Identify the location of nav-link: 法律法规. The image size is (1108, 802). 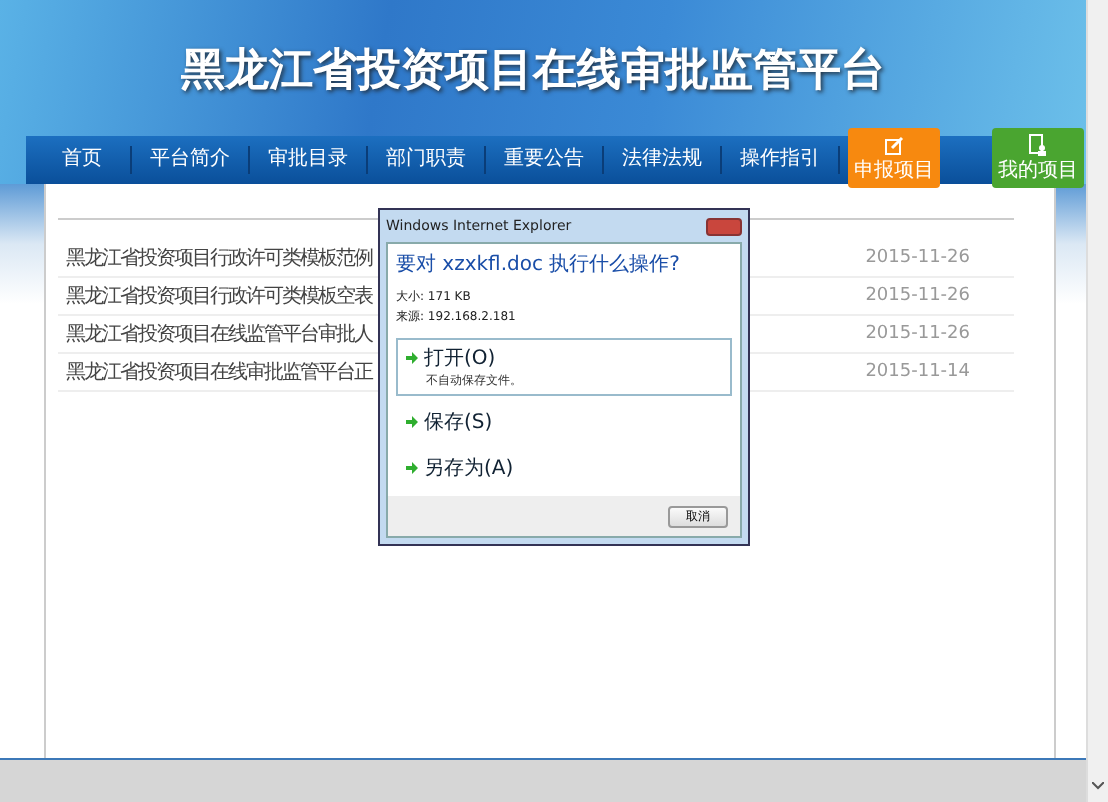
(663, 160).